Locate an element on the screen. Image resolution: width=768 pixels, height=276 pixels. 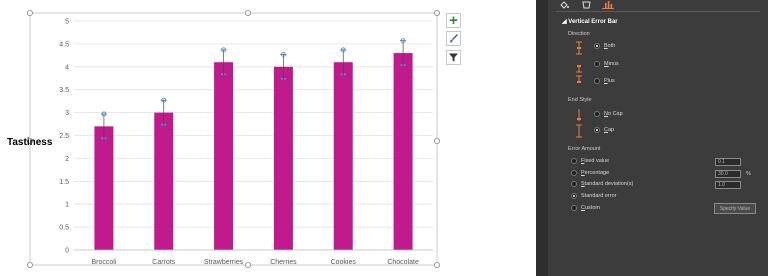
no-cap-icon is located at coordinates (579, 115).